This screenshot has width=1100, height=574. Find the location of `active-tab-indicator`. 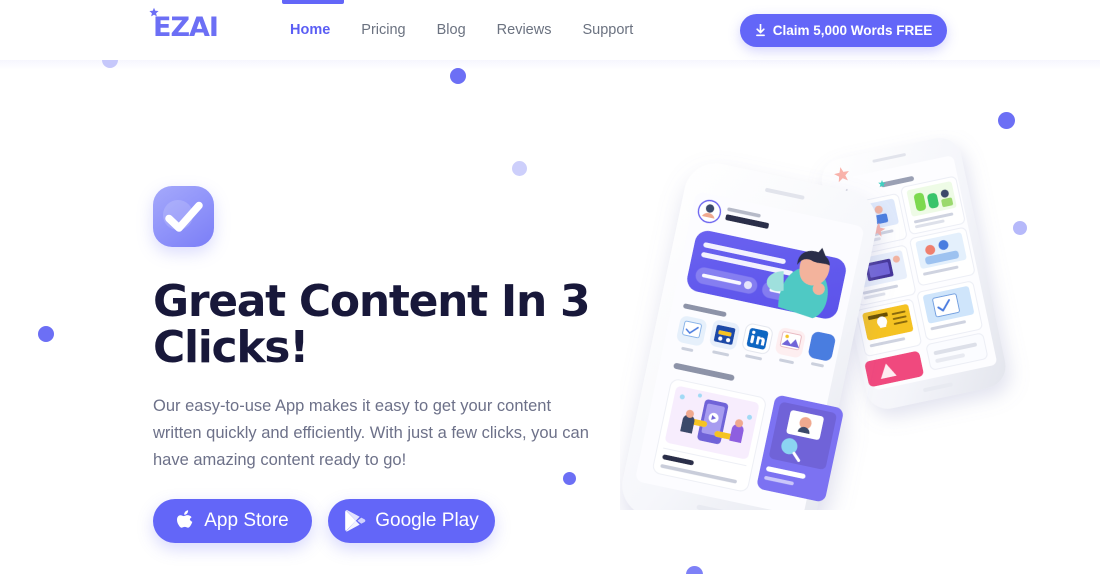

active-tab-indicator is located at coordinates (313, 2).